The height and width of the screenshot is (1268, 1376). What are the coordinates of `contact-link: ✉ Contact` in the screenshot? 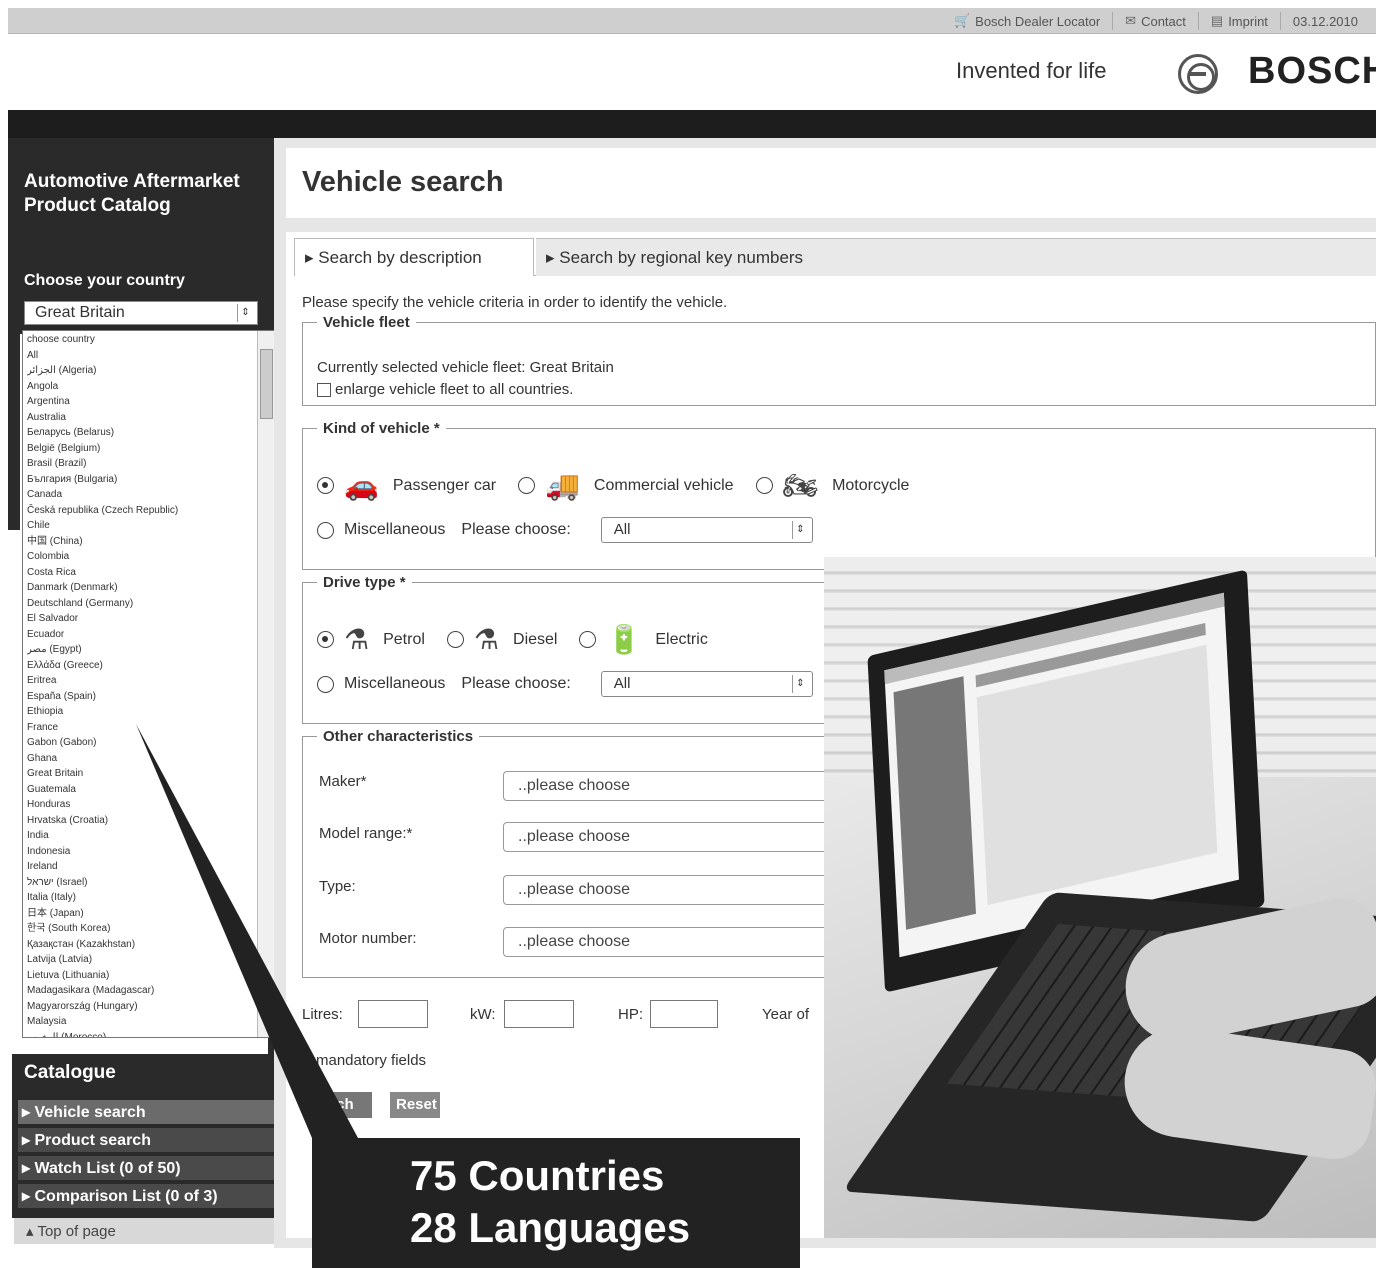 It's located at (1155, 21).